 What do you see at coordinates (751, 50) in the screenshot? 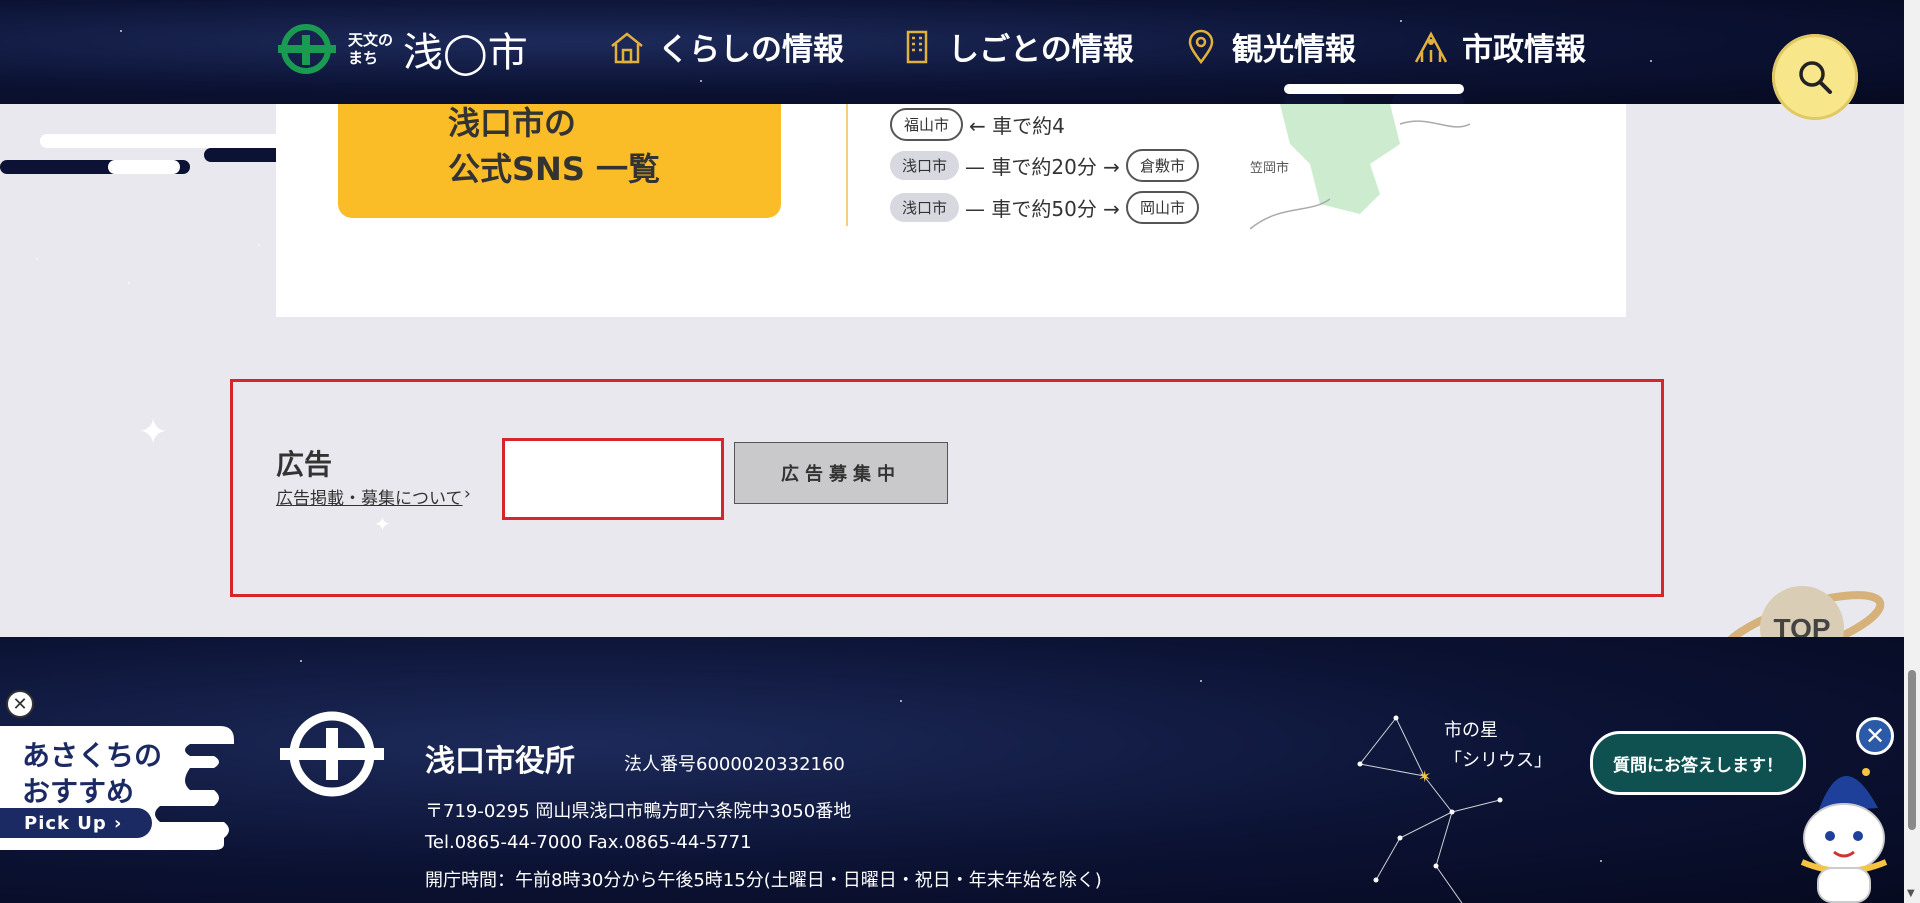
I see `nav-label: くらしの情報` at bounding box center [751, 50].